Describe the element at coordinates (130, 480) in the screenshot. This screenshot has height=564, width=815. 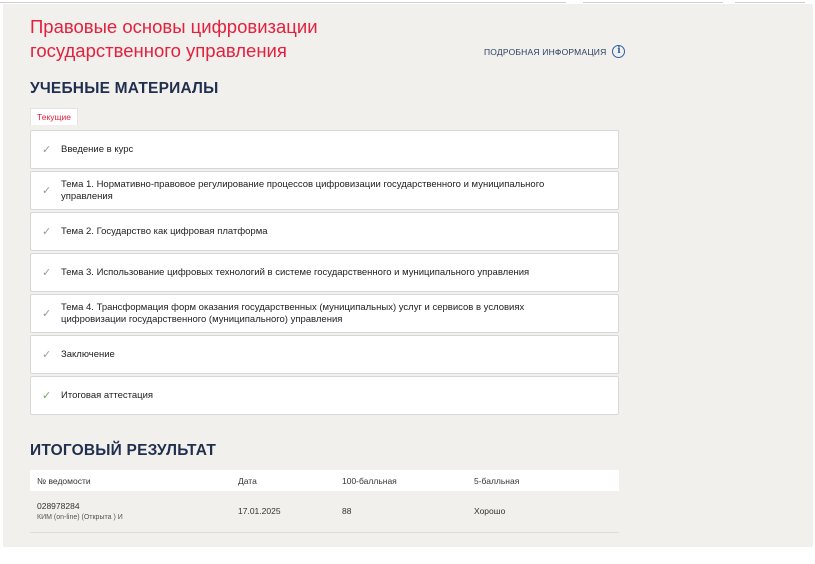
I see `column-header: № ведомости` at that location.